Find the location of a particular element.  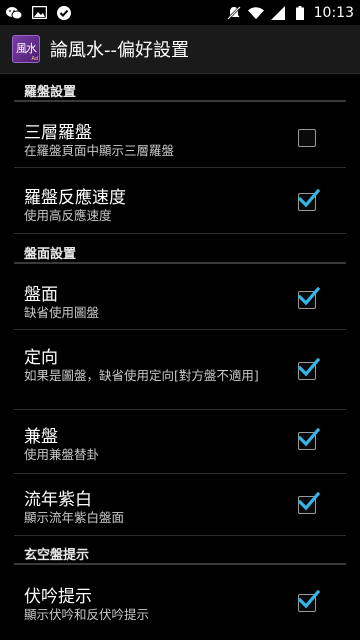

pref-summary: 使用兼盤替卦 is located at coordinates (62, 454).